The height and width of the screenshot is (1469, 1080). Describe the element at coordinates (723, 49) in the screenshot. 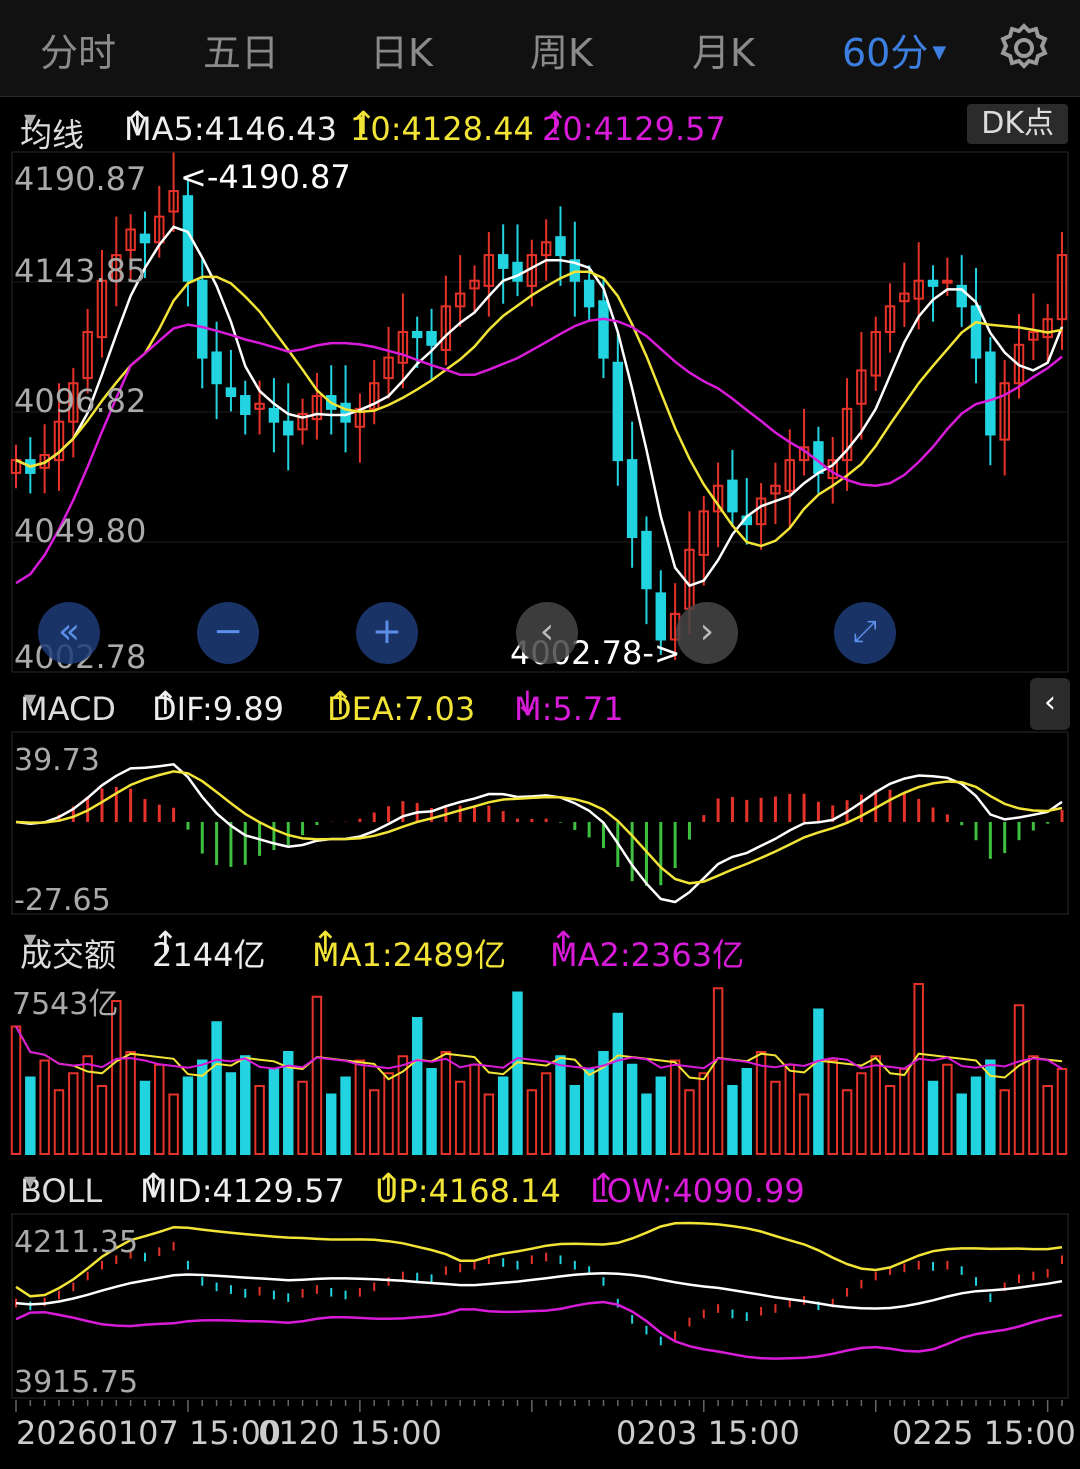

I see `tab-monthly-k: 月K` at that location.